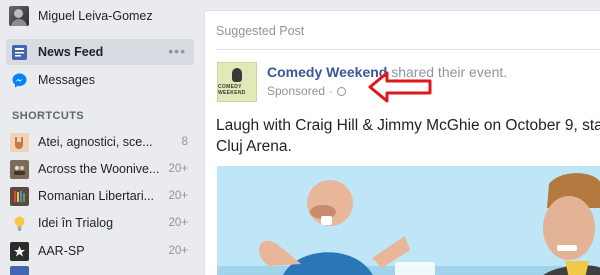 The width and height of the screenshot is (600, 275). Describe the element at coordinates (237, 75) in the screenshot. I see `microphone-icon` at that location.